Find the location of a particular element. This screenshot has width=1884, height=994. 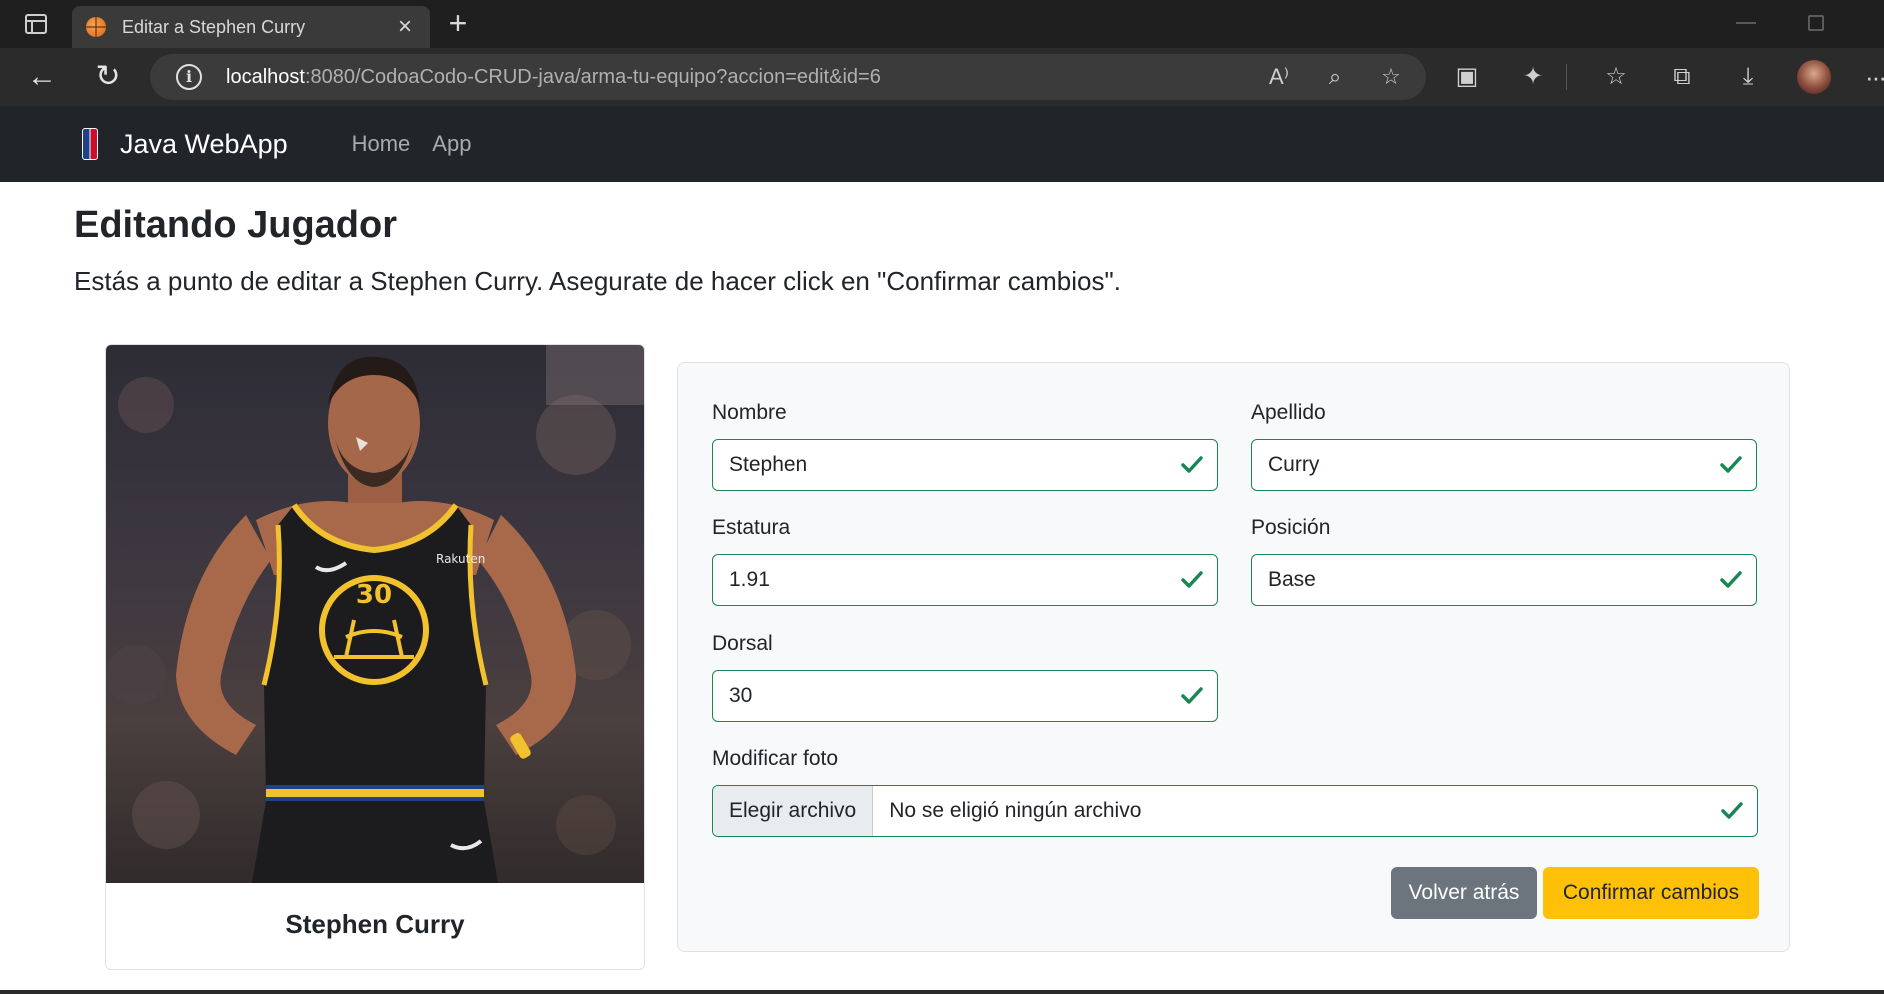

apellido-field-group: Apellido Curry is located at coordinates (1504, 446).